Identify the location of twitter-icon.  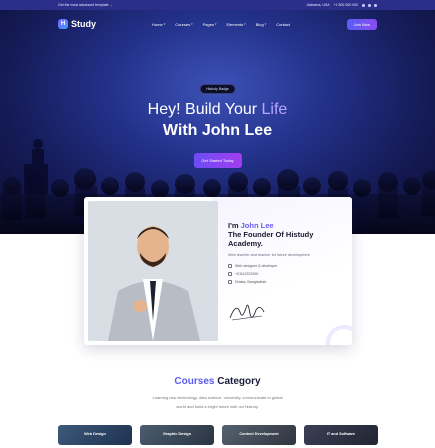
(369, 5).